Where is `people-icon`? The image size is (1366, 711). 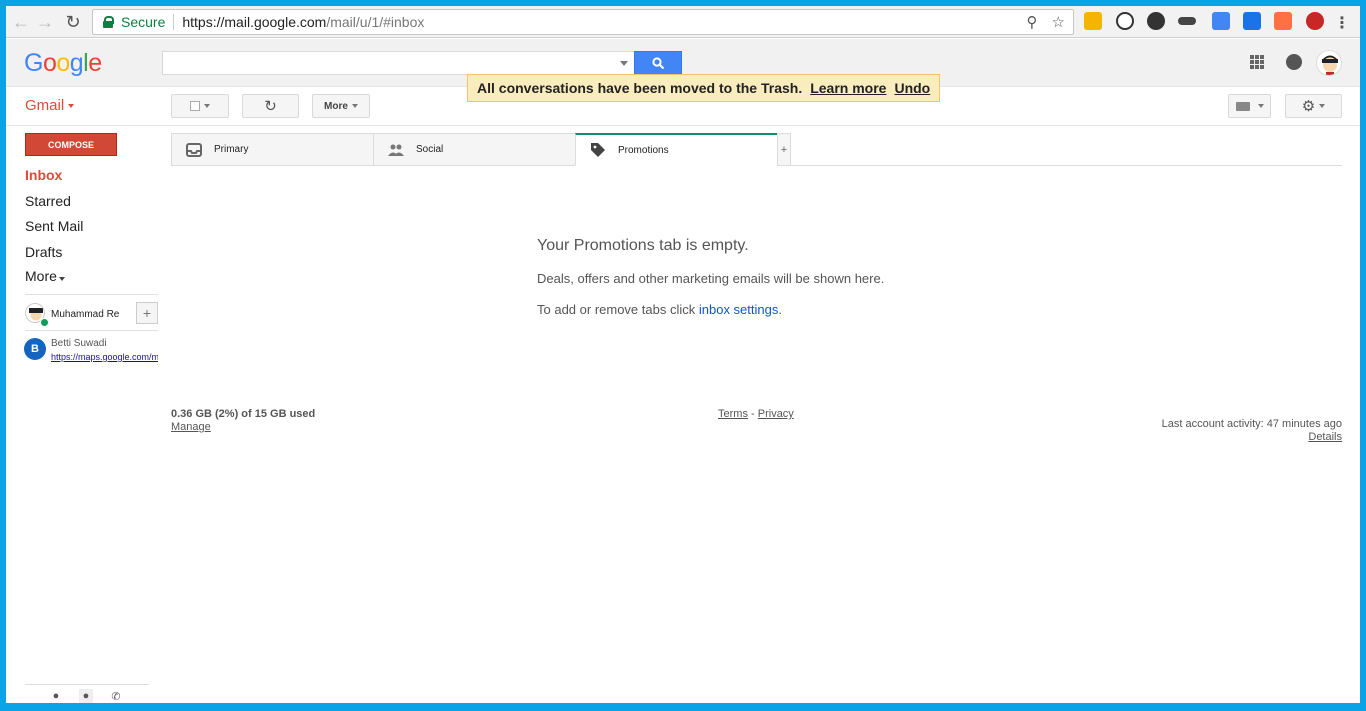
people-icon is located at coordinates (396, 150).